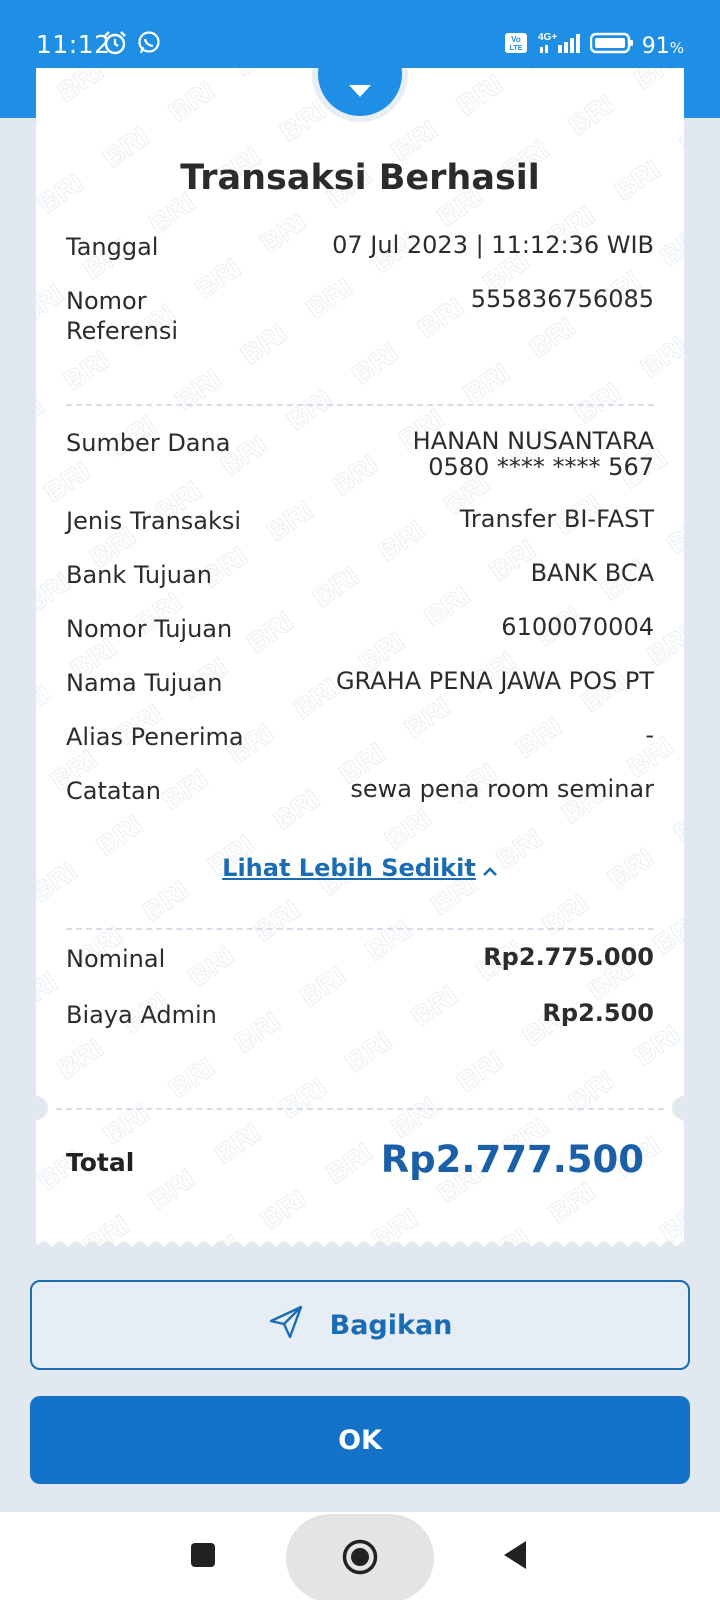 This screenshot has height=1600, width=720. Describe the element at coordinates (611, 46) in the screenshot. I see `battery-icon` at that location.